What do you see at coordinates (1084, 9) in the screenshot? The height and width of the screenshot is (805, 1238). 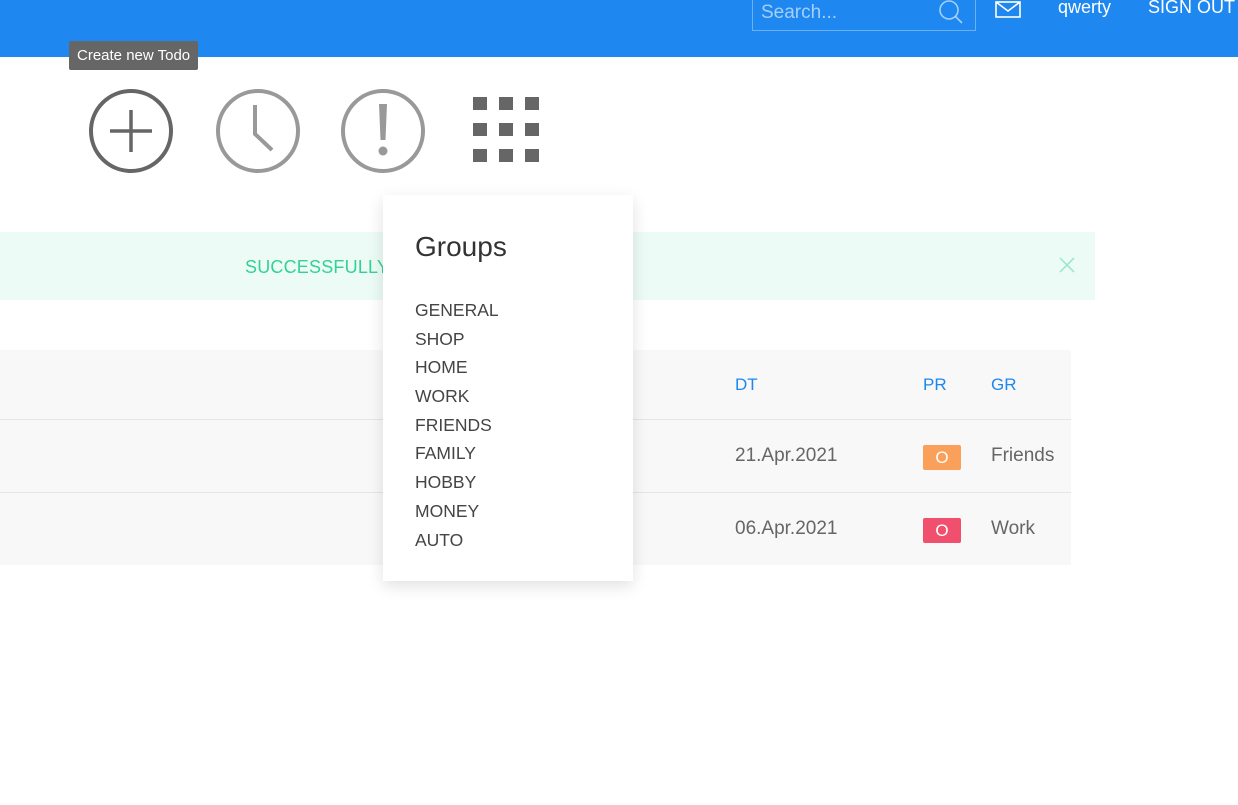 I see `username-link: qwerty` at bounding box center [1084, 9].